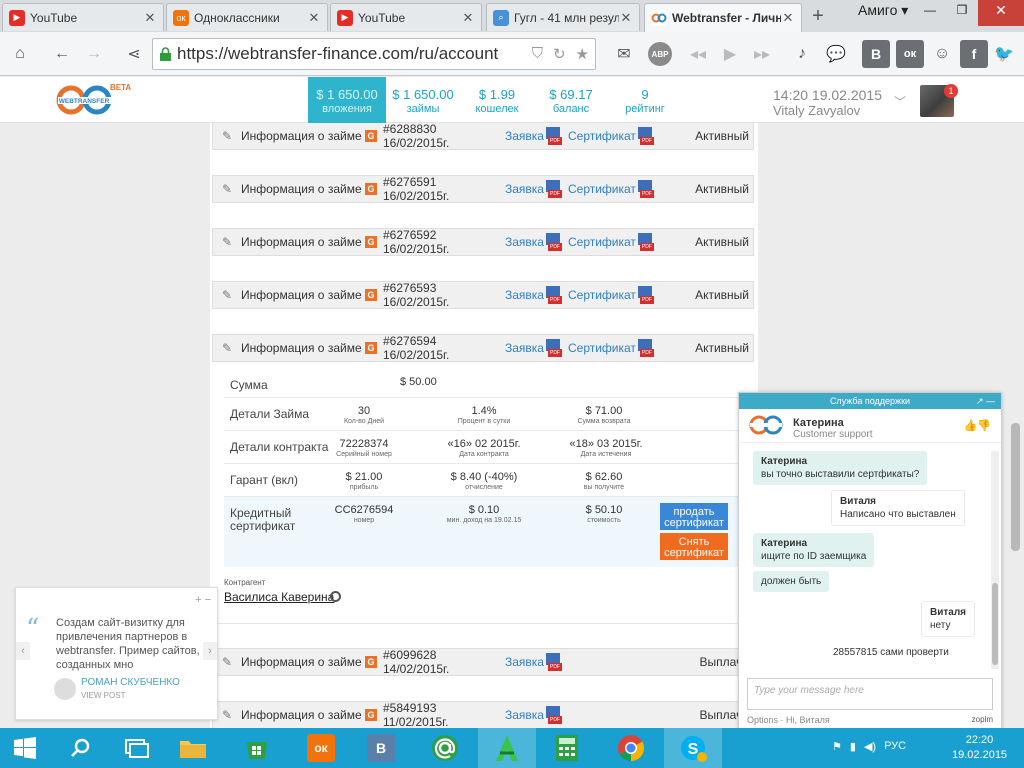  What do you see at coordinates (870, 401) in the screenshot?
I see `chat-header: Служба поддержки ↗ —` at bounding box center [870, 401].